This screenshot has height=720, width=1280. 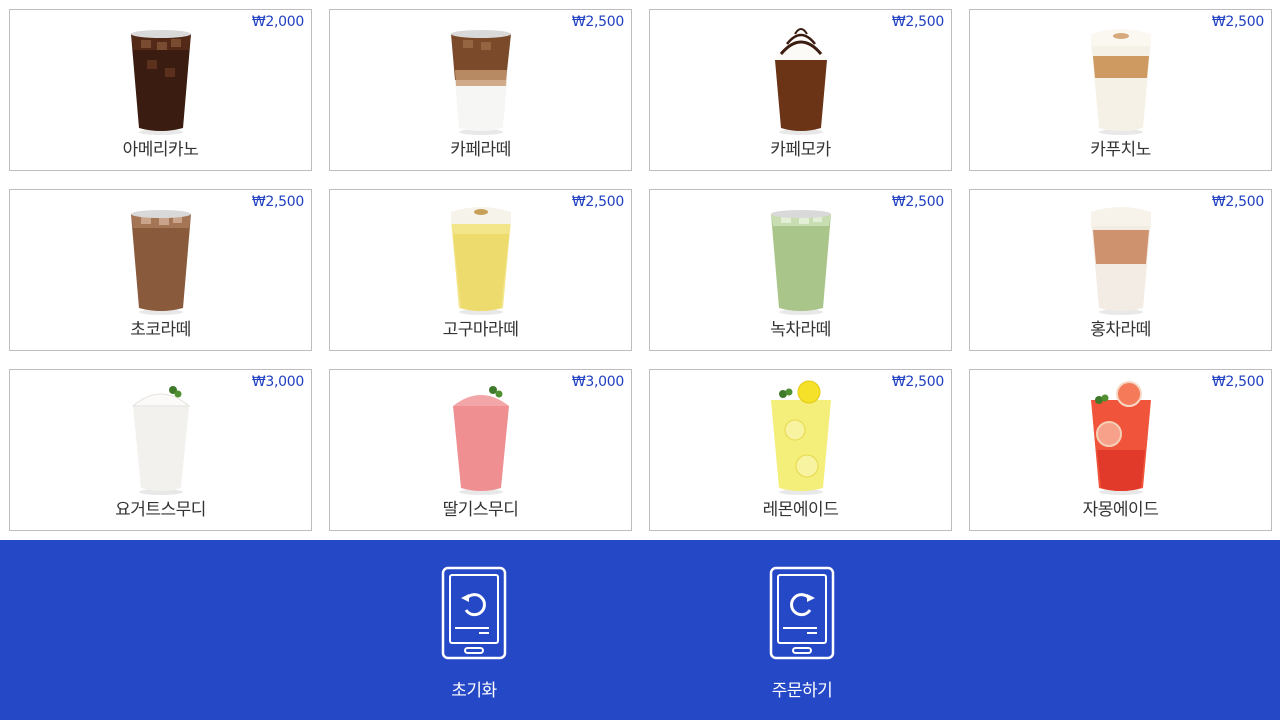 I want to click on order-button-label: 주문하기, so click(x=802, y=691).